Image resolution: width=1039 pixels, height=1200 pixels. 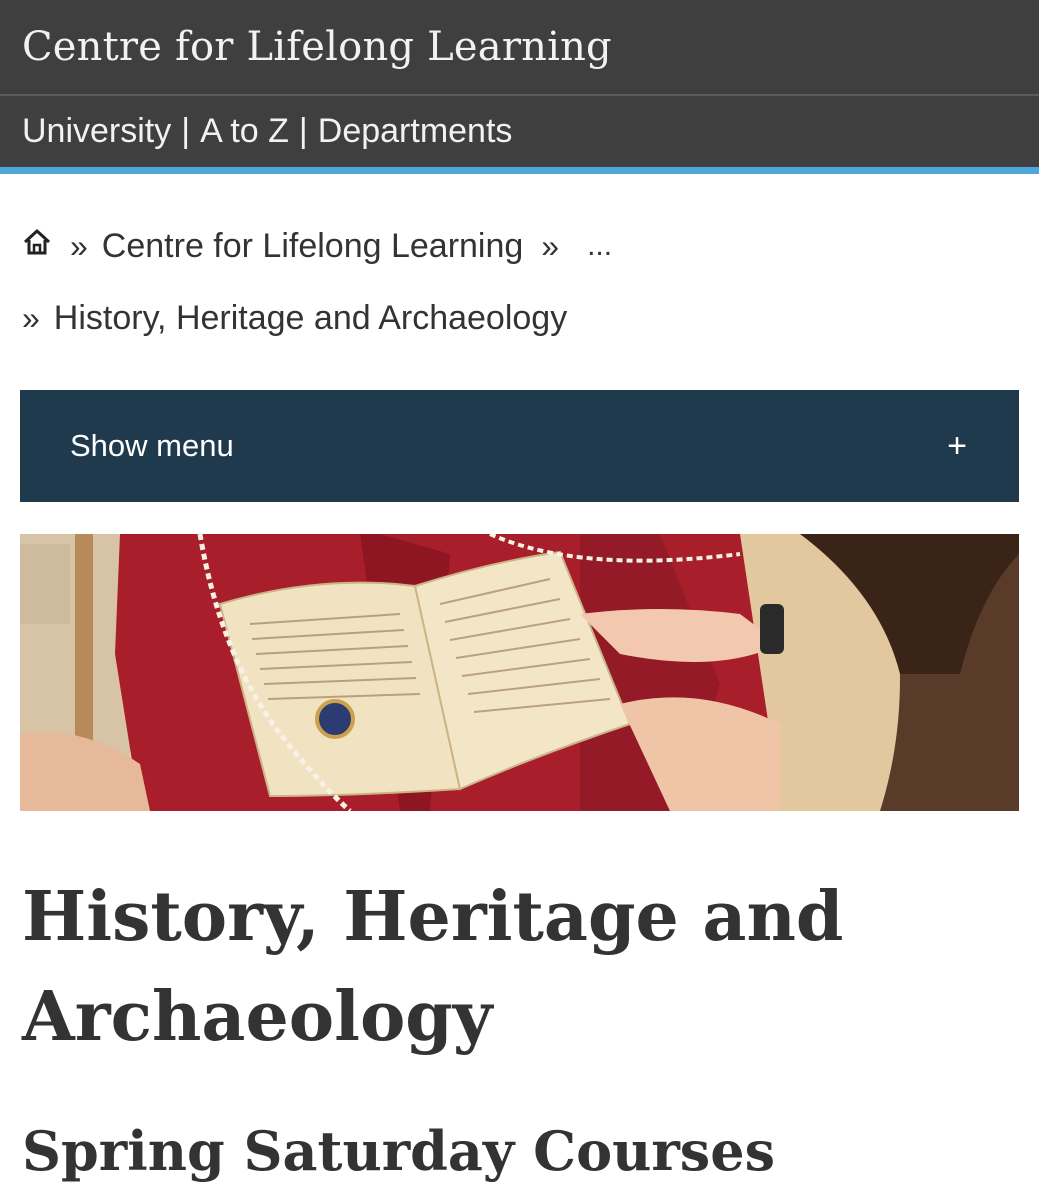 I want to click on site-title-link: Centre for Lifelong Learning, so click(x=317, y=47).